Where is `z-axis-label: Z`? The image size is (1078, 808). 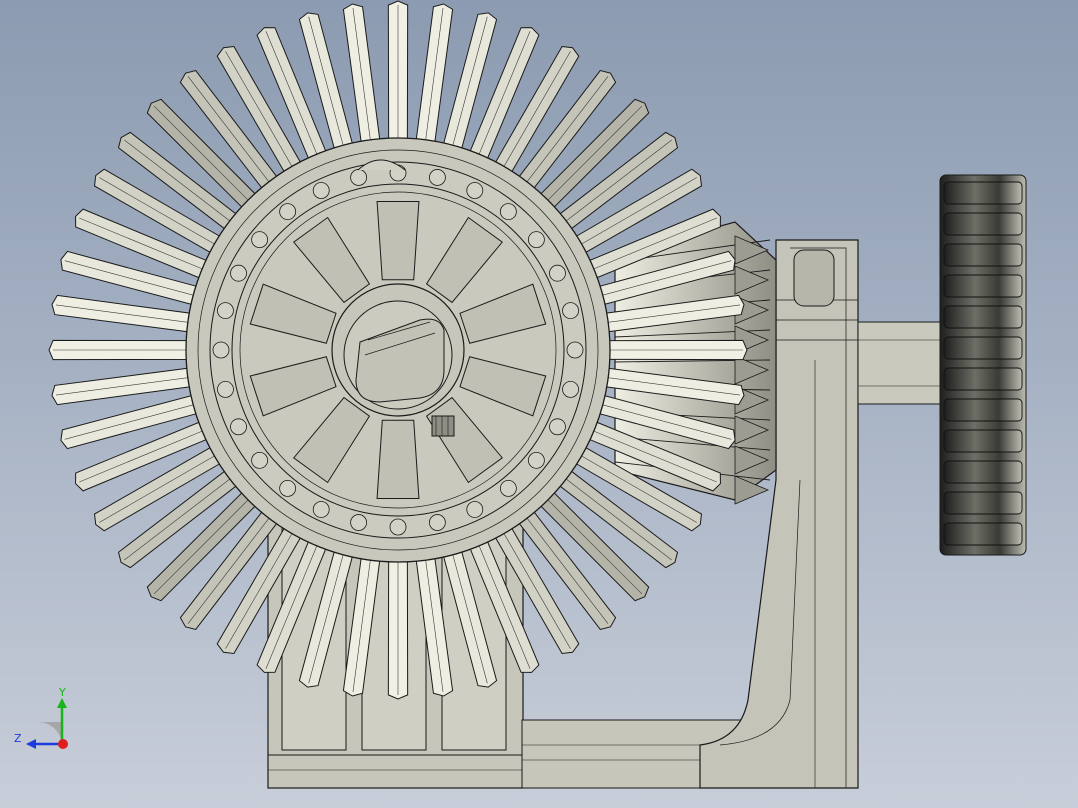 z-axis-label: Z is located at coordinates (18, 738).